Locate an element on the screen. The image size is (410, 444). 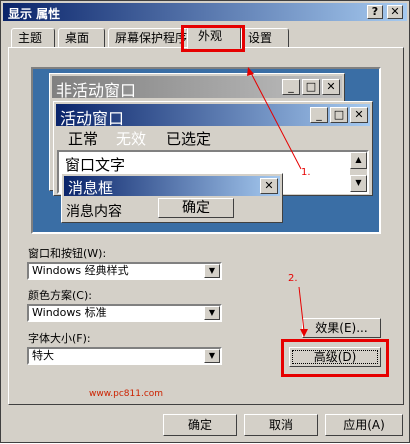
annotation-step-1: 1. is located at coordinates (306, 172).